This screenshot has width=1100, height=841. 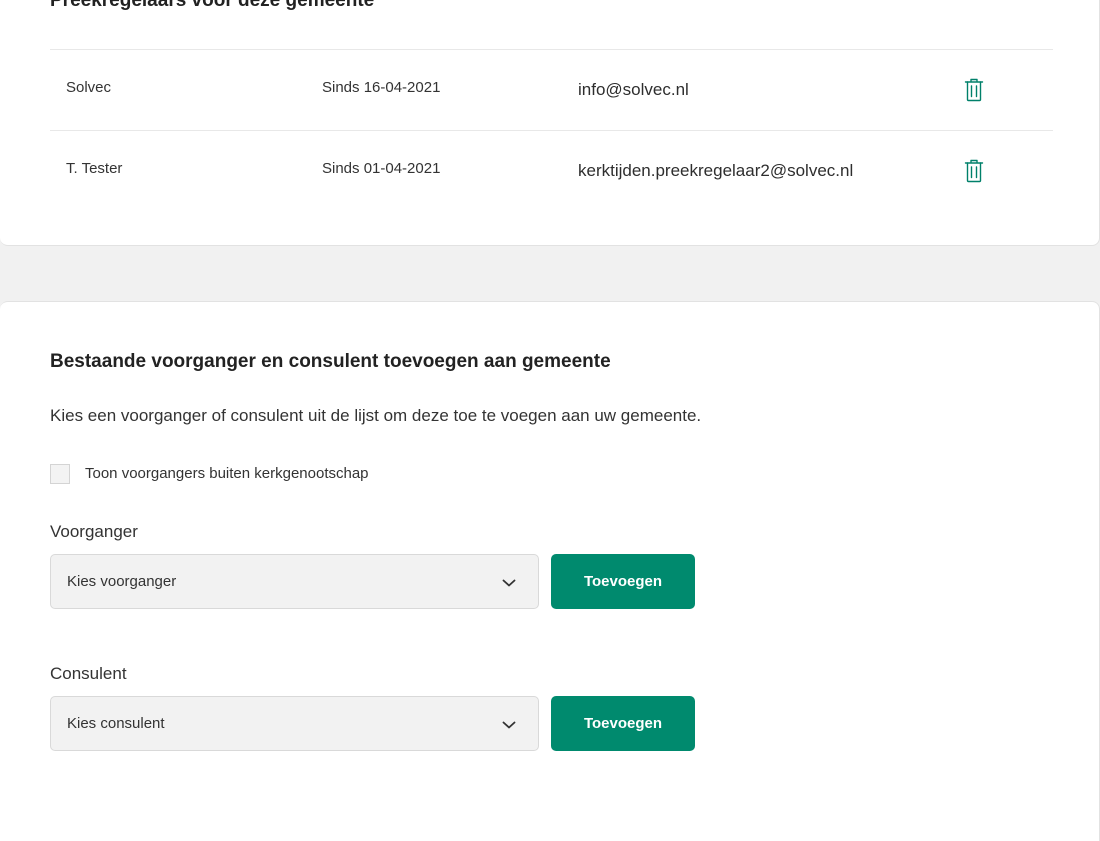 I want to click on preekregelaar-email: info@solvec.nl, so click(x=633, y=89).